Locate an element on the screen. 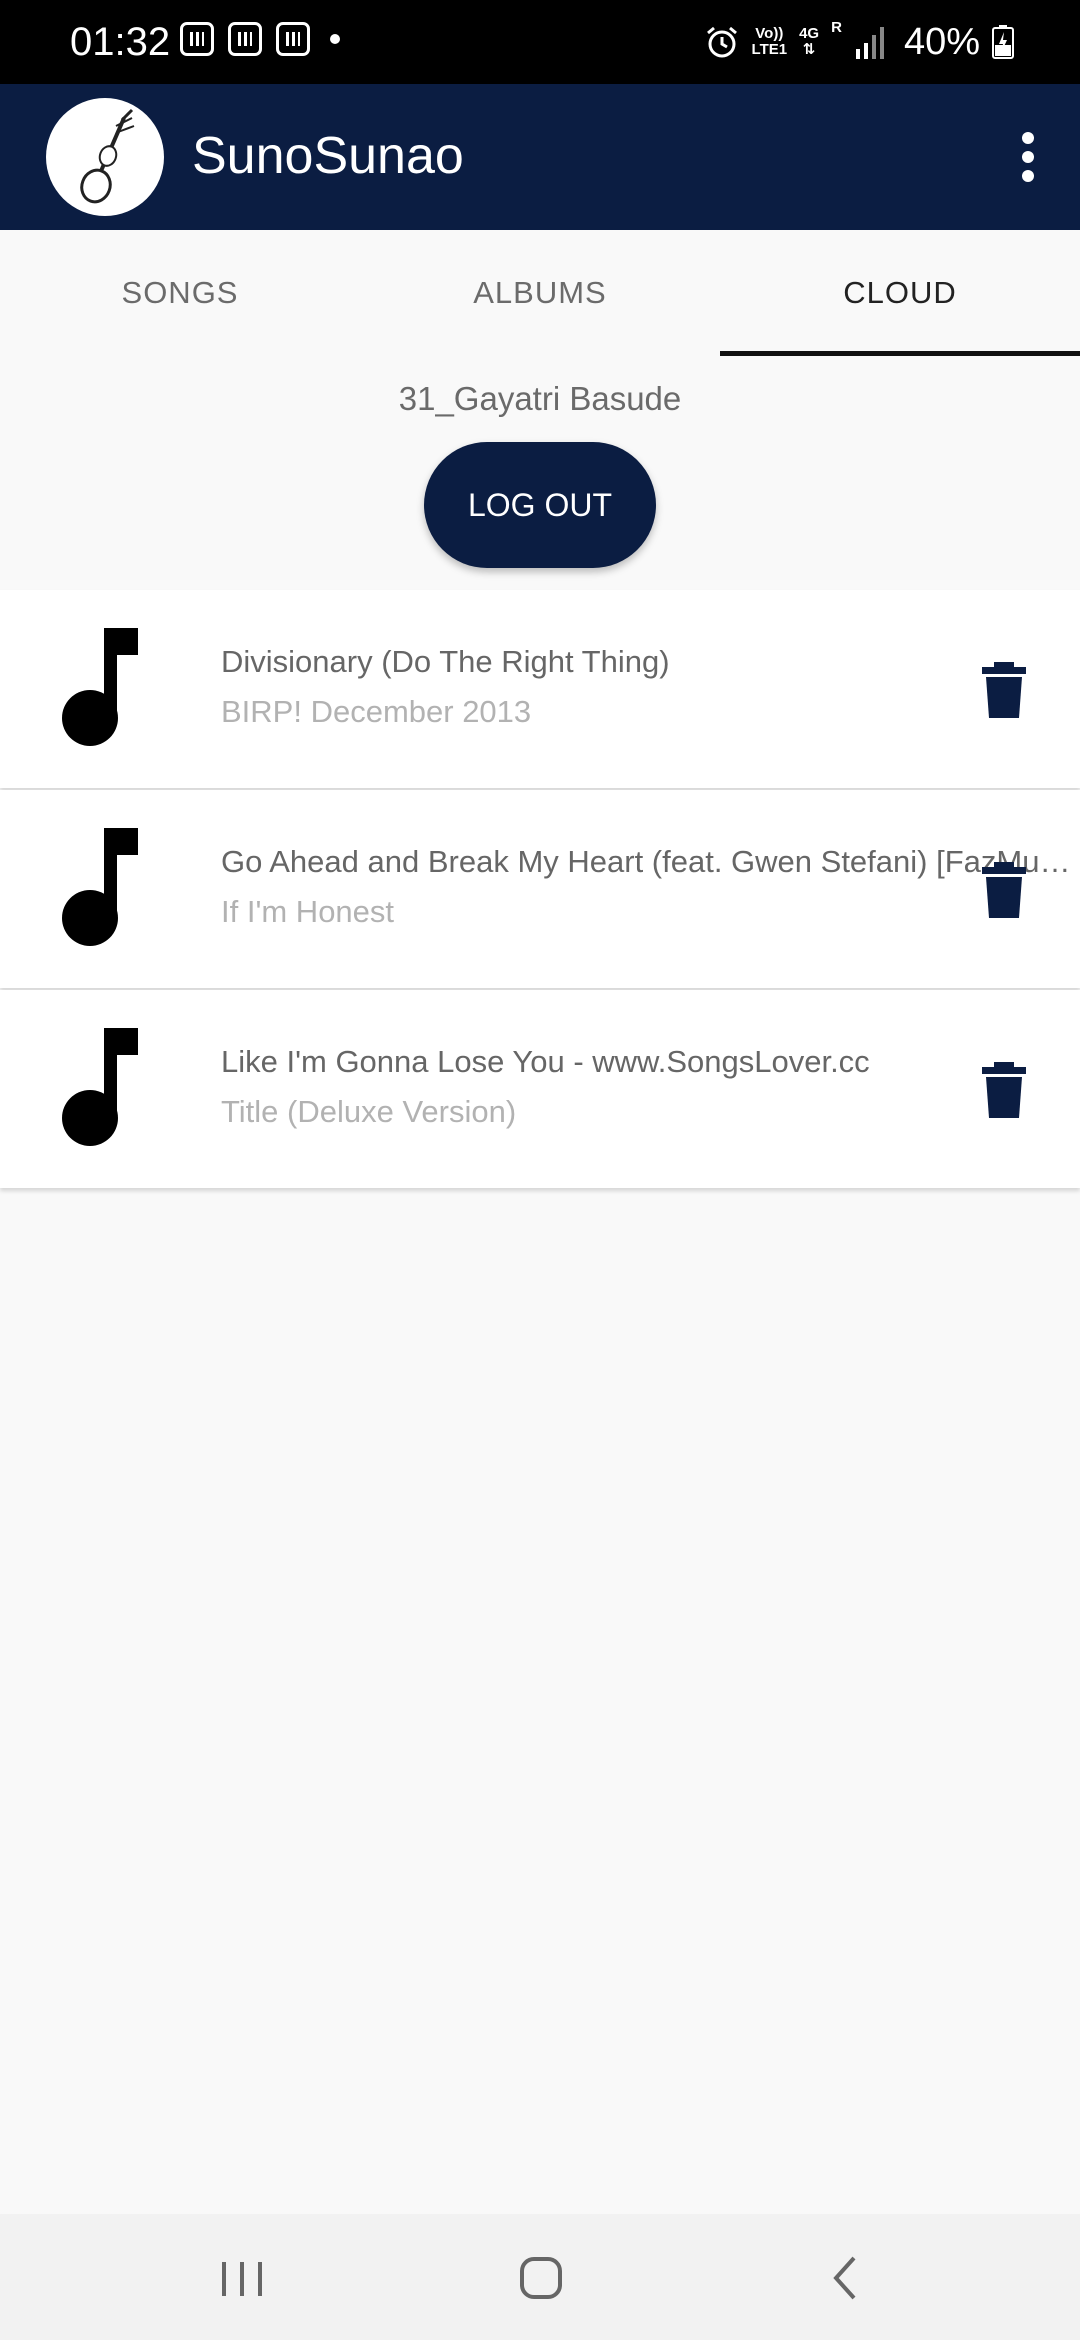 The image size is (1080, 2340). volte-indicator: Vo)) LTE1 is located at coordinates (770, 42).